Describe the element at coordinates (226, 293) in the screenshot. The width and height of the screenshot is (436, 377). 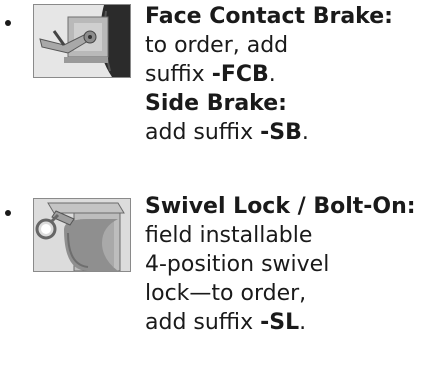
I see `text-line: lock—to order,` at that location.